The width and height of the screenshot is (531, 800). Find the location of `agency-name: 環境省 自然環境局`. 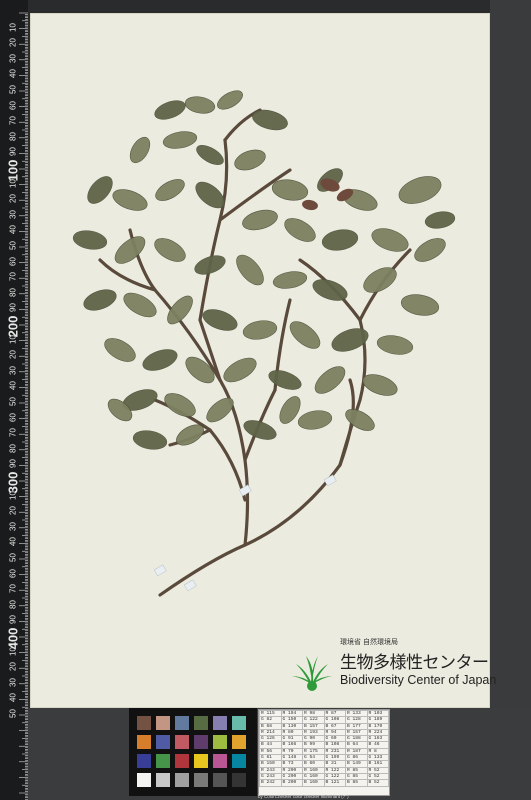

agency-name: 環境省 自然環境局 is located at coordinates (369, 642).